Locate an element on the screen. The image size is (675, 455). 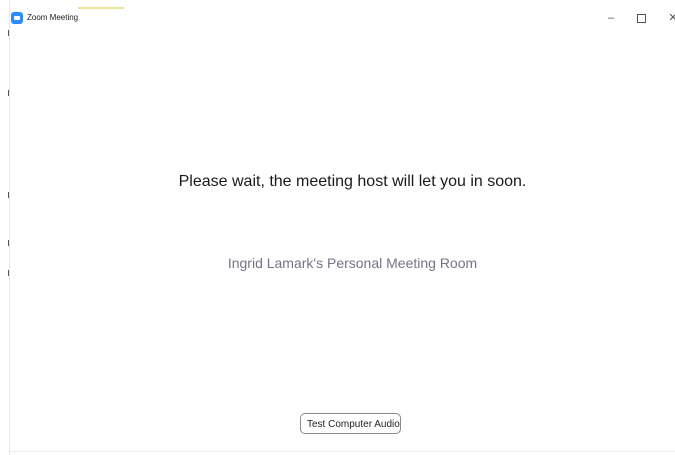
minimize-button: – is located at coordinates (611, 19).